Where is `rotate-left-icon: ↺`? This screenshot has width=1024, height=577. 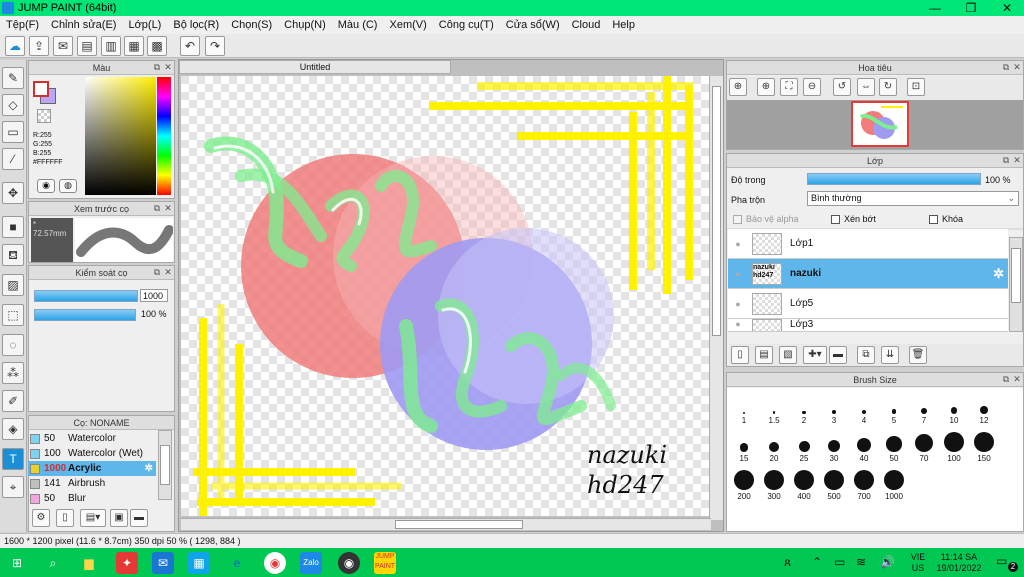 rotate-left-icon: ↺ is located at coordinates (842, 87).